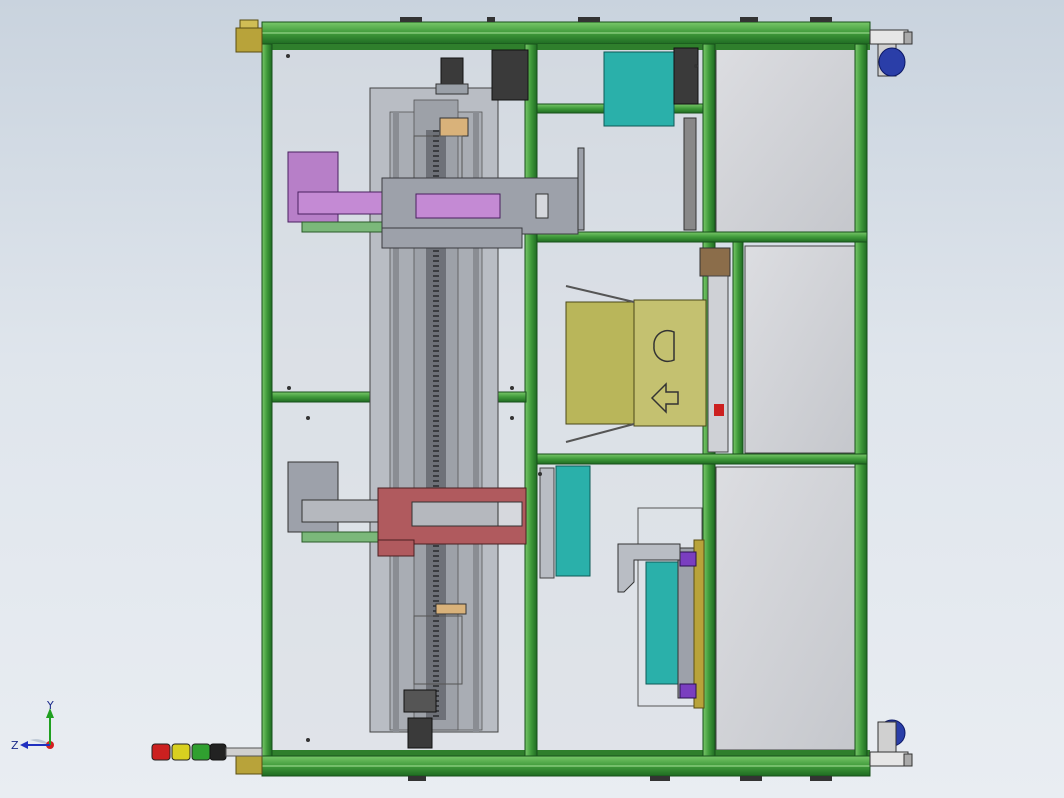  Describe the element at coordinates (249, 397) in the screenshot. I see `corner-mount-brackets` at that location.